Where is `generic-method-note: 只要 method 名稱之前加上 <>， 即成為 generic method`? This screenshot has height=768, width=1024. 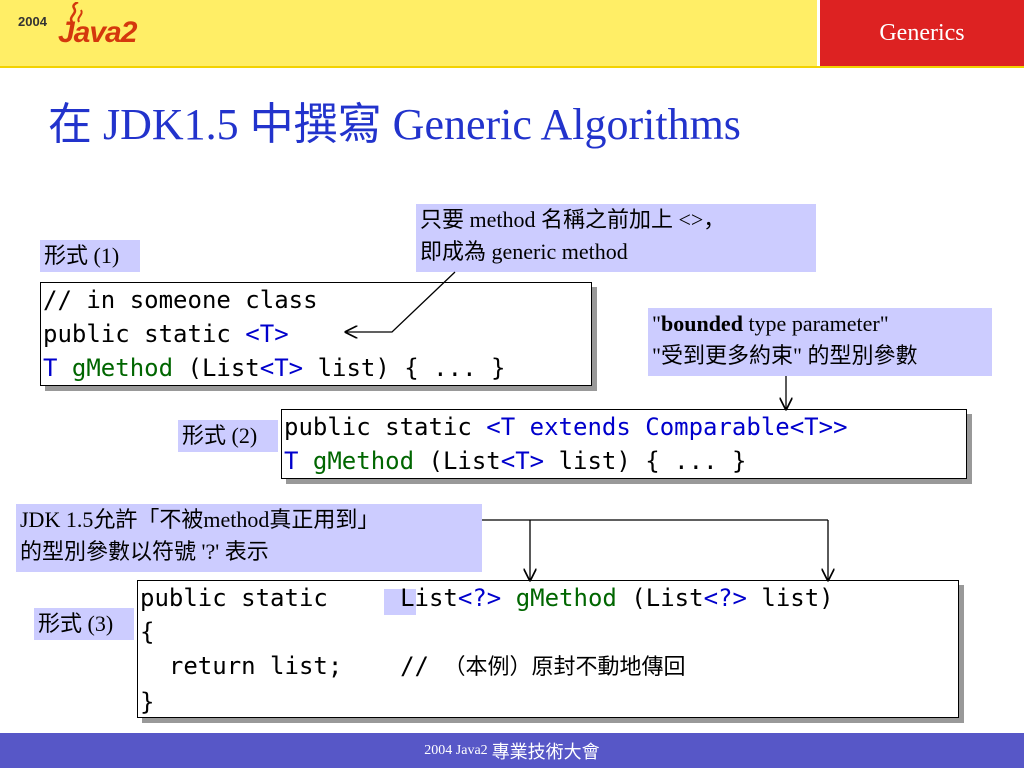 generic-method-note: 只要 method 名稱之前加上 <>， 即成為 generic method is located at coordinates (616, 238).